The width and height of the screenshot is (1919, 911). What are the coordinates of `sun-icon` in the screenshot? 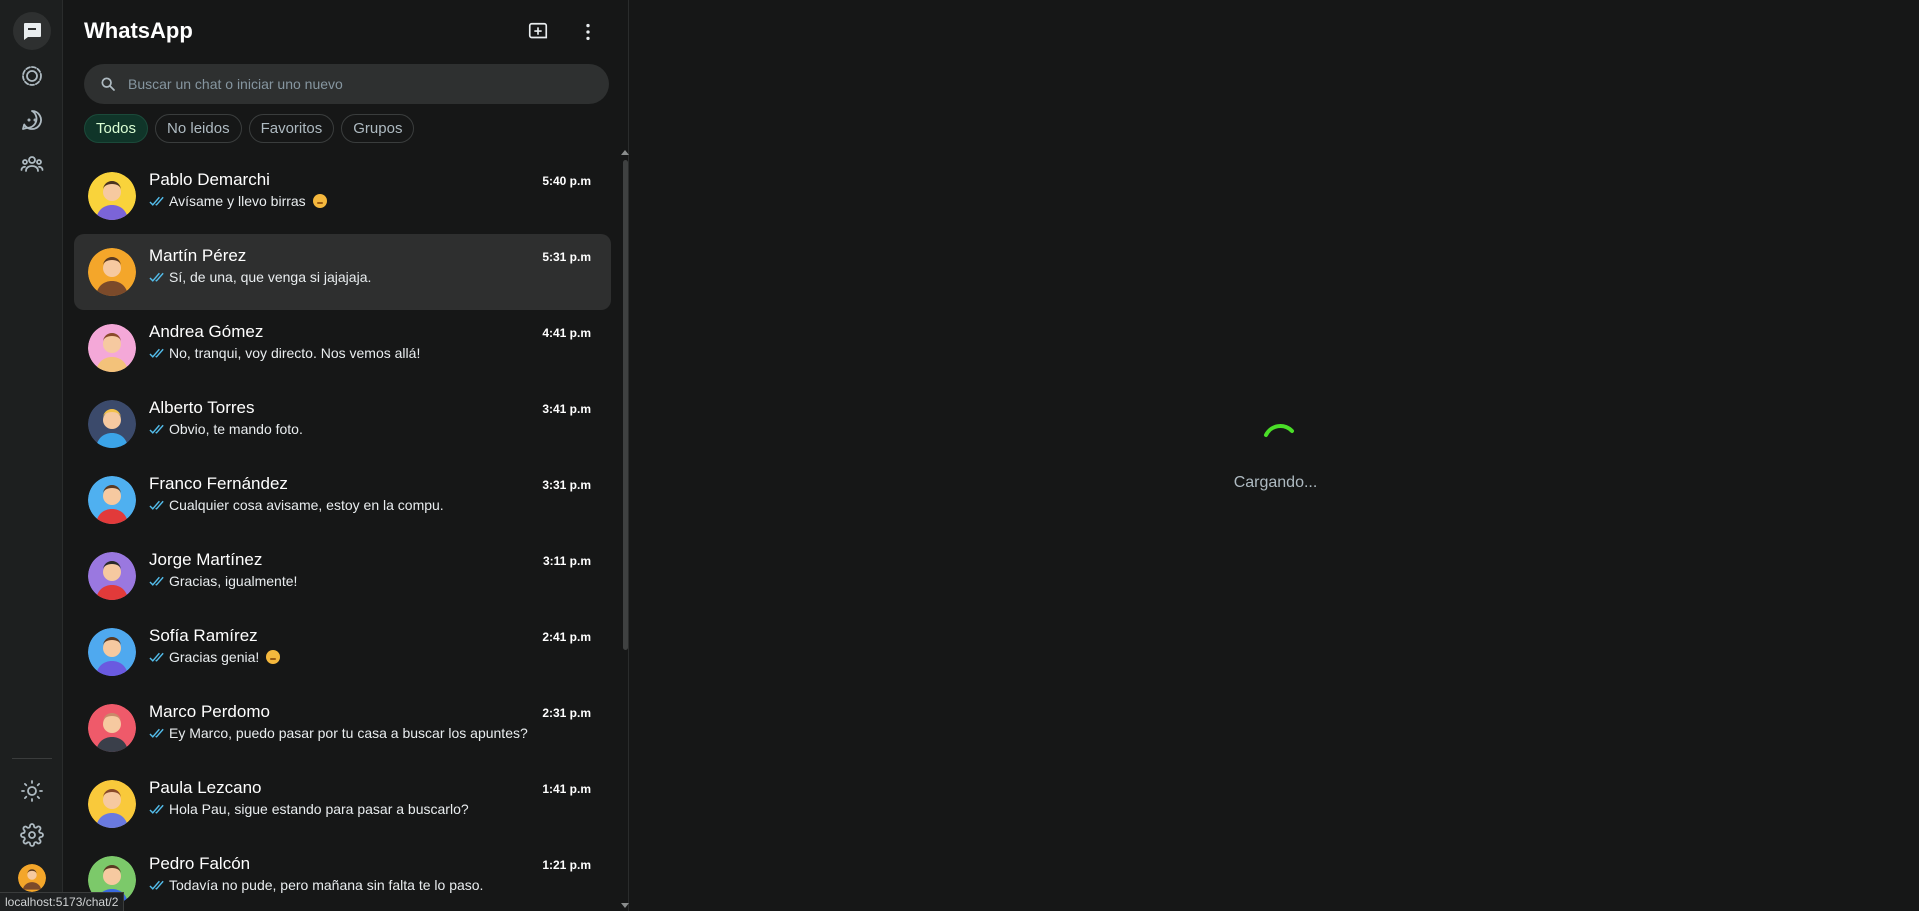 It's located at (32, 791).